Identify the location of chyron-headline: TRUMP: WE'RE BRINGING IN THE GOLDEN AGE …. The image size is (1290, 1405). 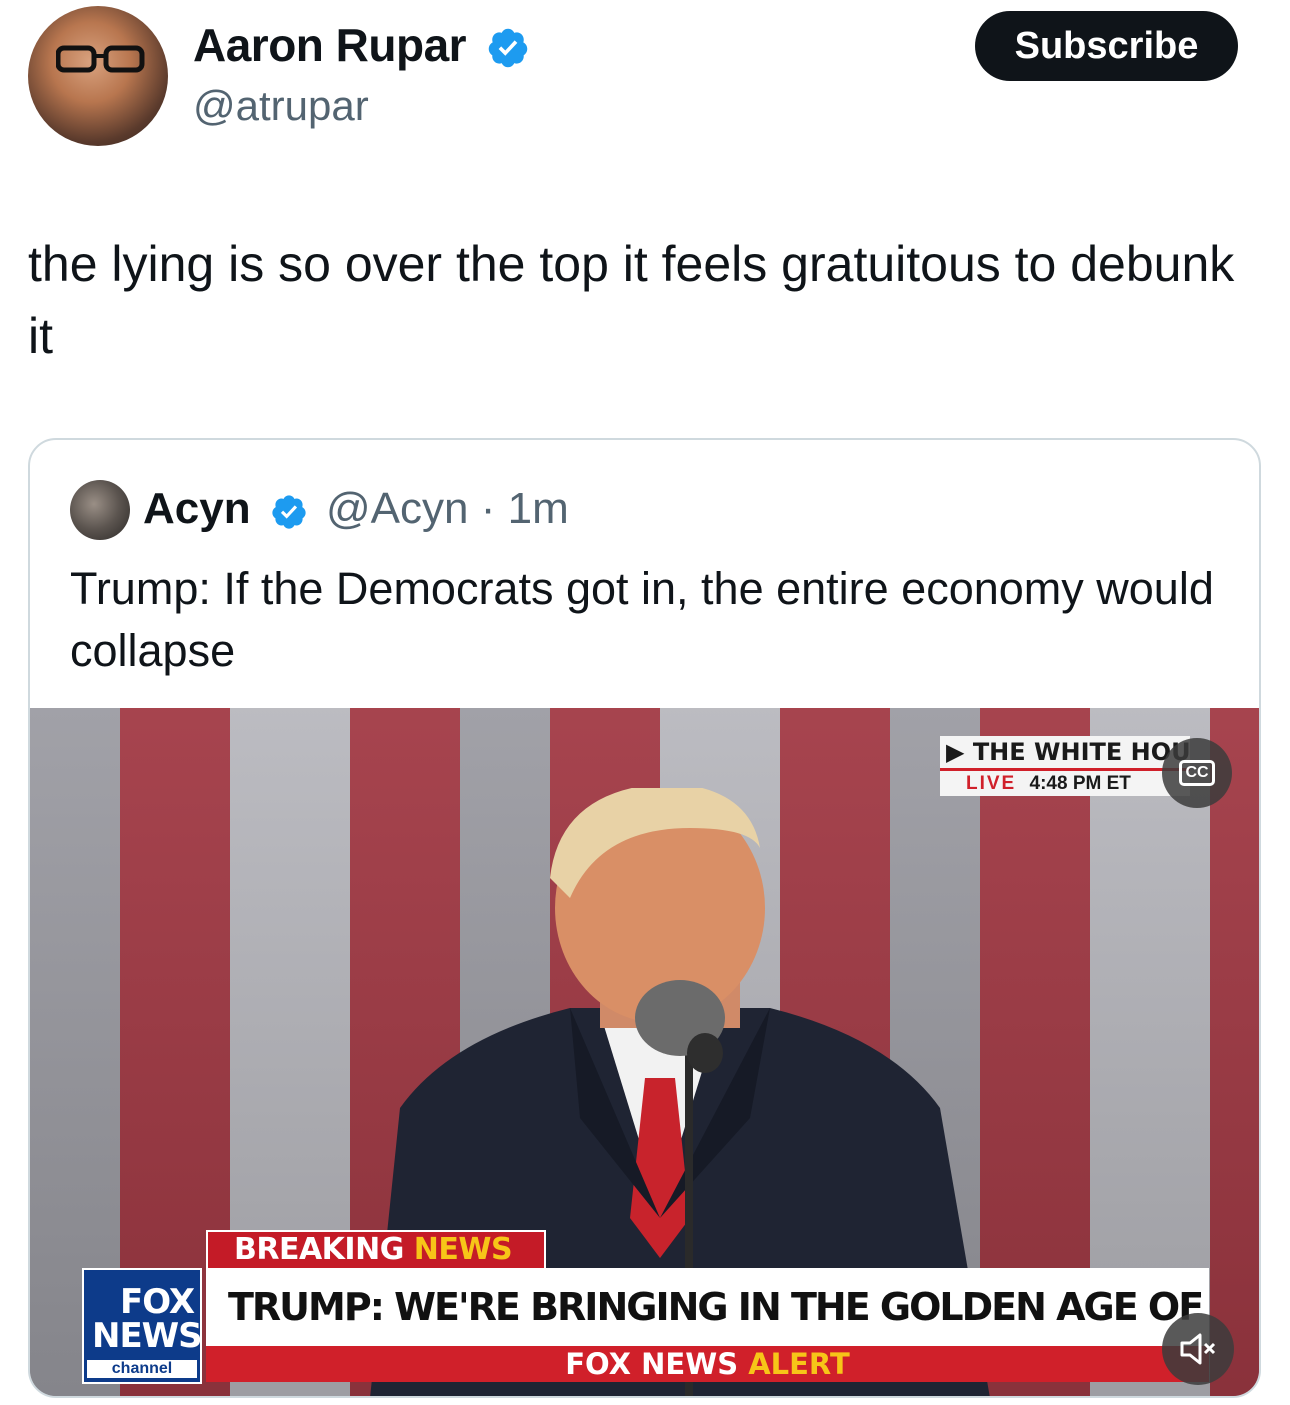
(707, 1307).